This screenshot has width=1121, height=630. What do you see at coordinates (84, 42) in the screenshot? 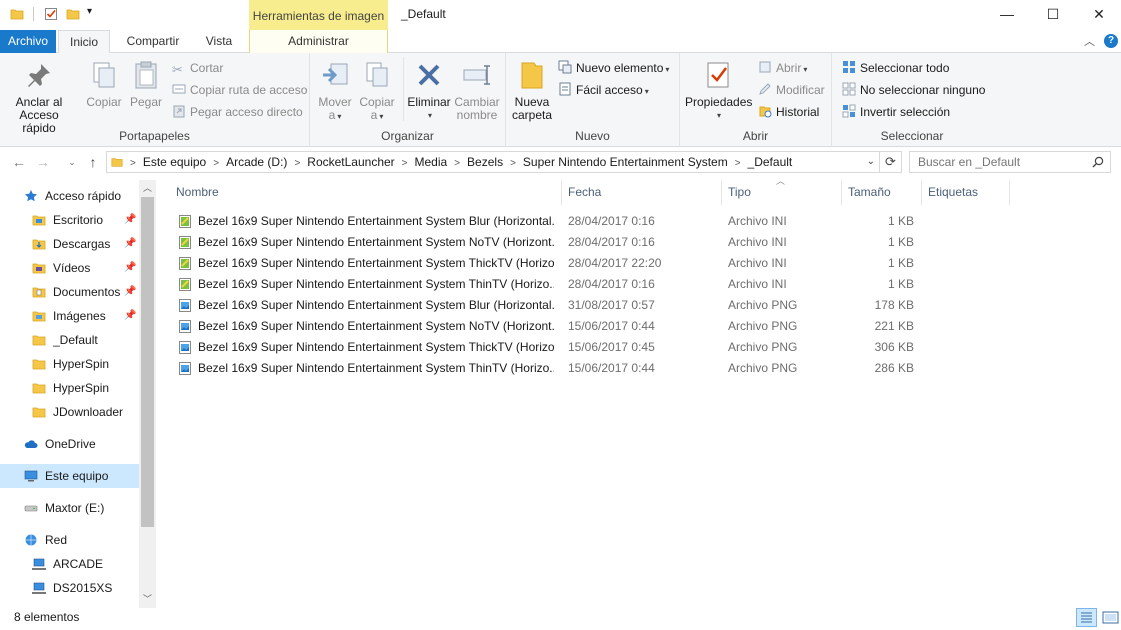
I see `tab-inicio: Inicio` at bounding box center [84, 42].